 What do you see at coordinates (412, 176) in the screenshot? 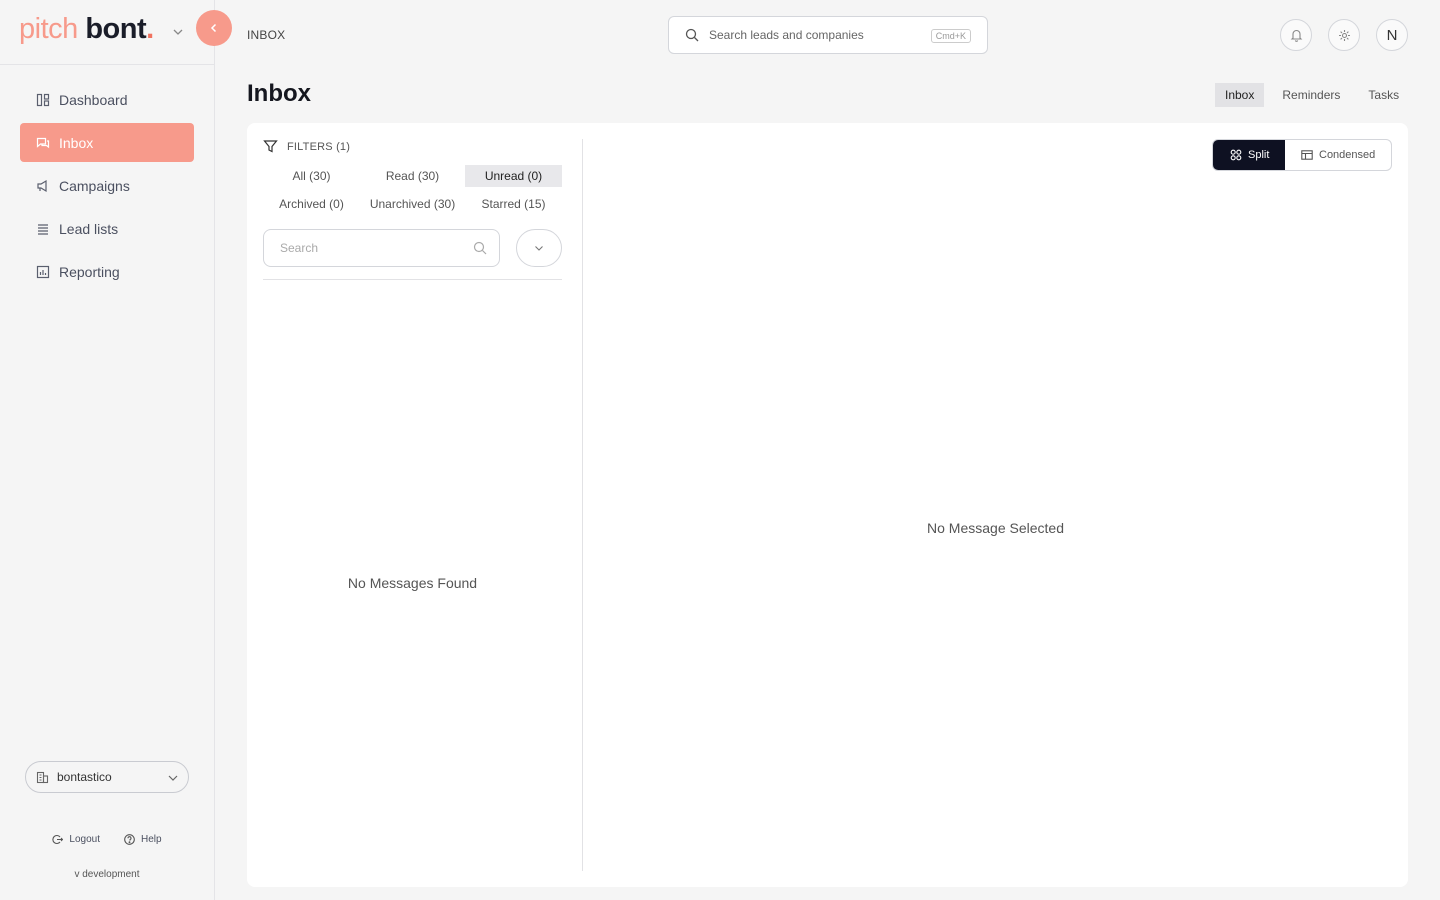
I see `segment-read: Read (30)` at bounding box center [412, 176].